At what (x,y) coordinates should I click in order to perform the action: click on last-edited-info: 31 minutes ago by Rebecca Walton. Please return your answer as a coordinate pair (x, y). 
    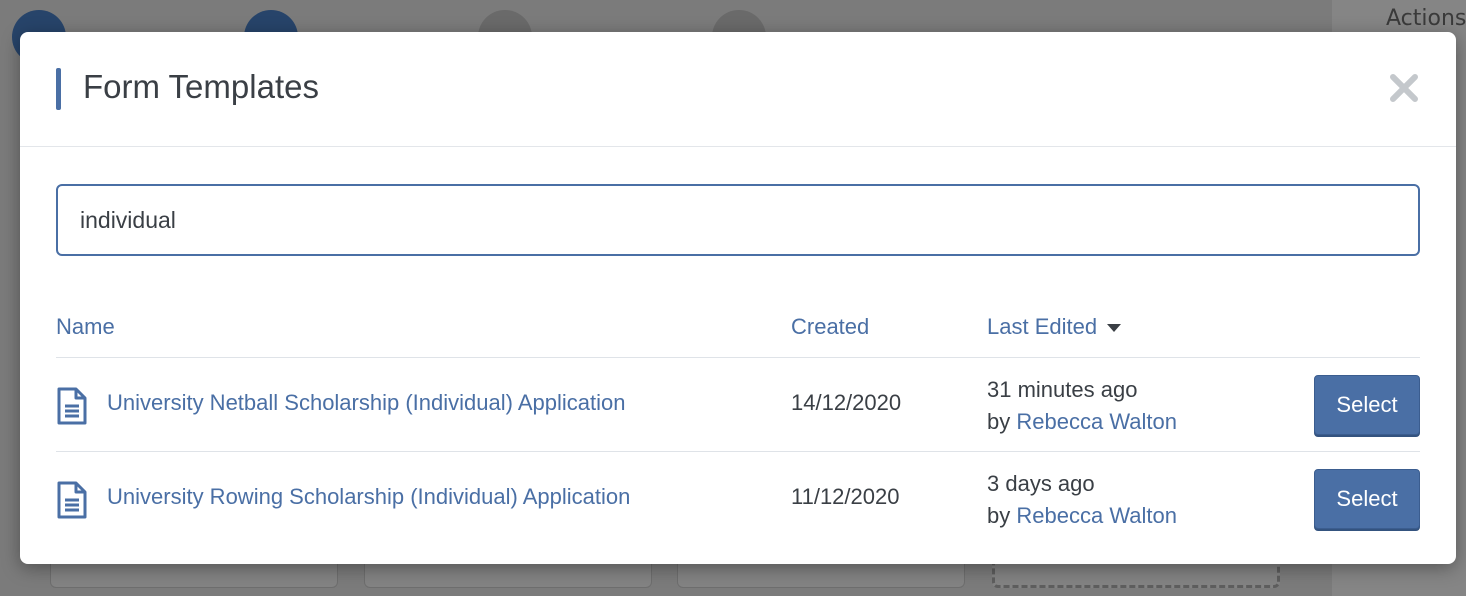
    Looking at the image, I should click on (1082, 406).